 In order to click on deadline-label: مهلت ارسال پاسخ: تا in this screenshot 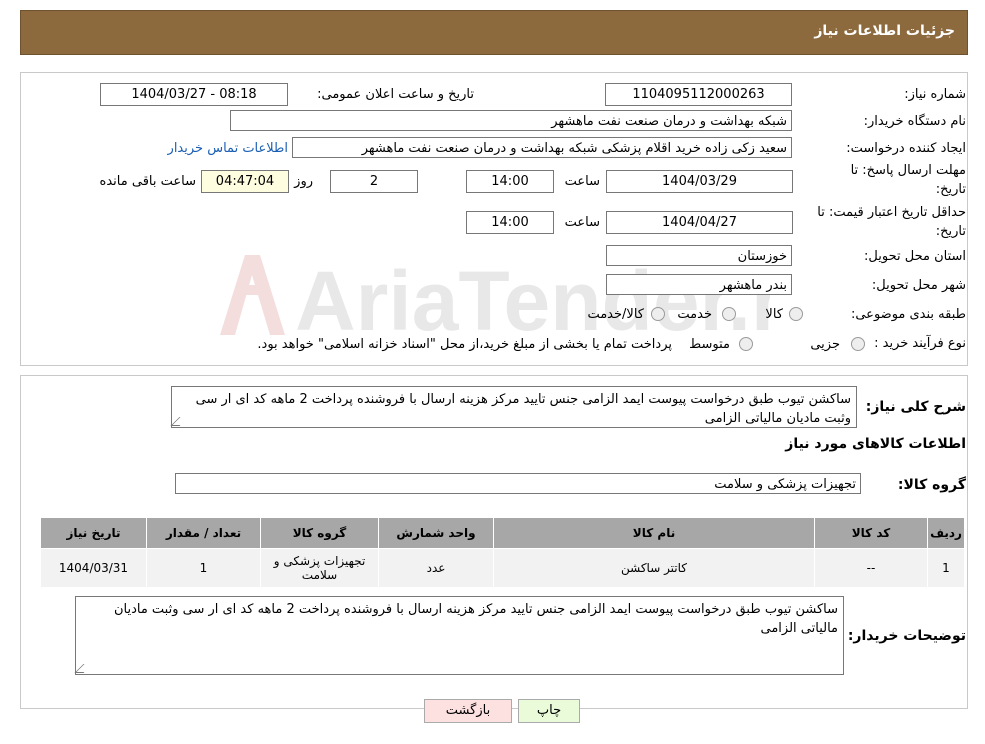, I will do `click(908, 170)`.